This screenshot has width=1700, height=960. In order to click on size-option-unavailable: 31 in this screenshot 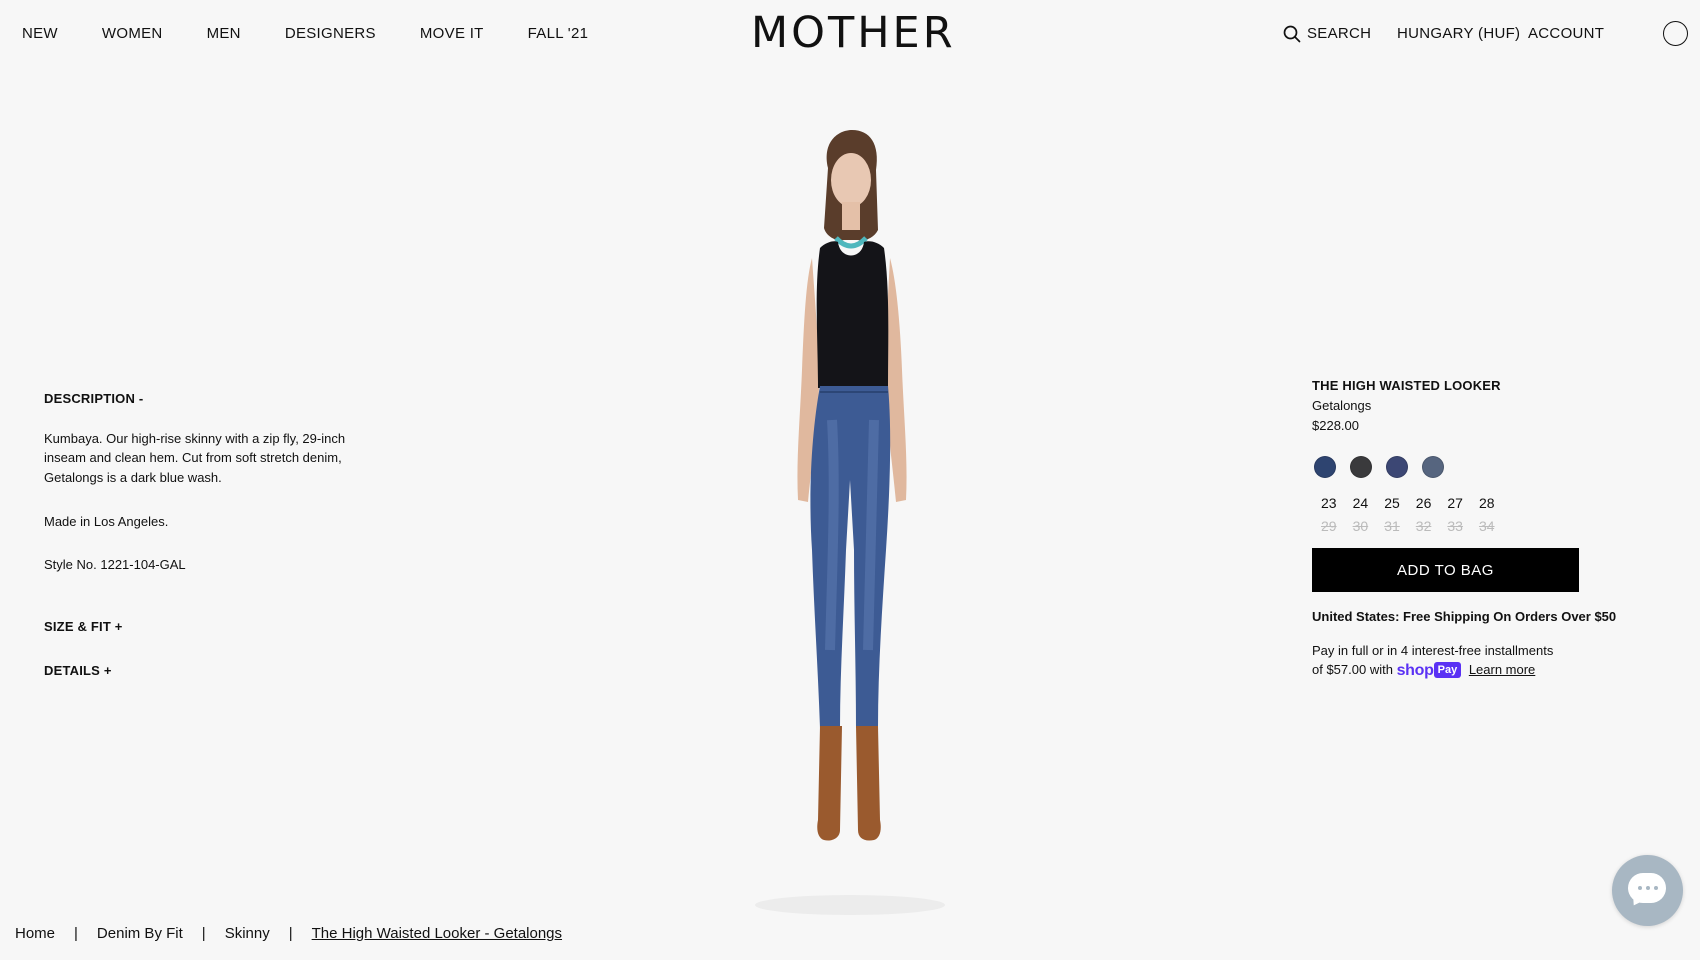, I will do `click(1392, 526)`.